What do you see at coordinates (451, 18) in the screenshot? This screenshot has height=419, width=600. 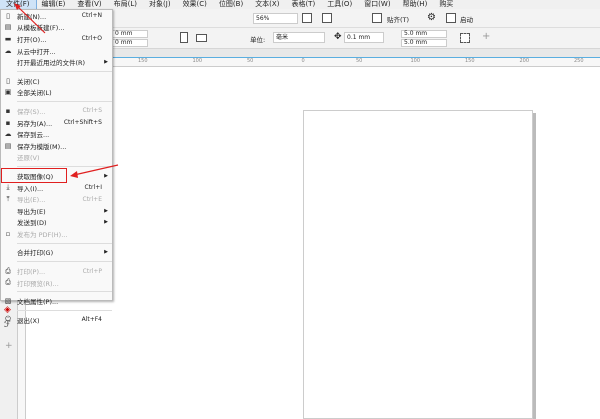 I see `launch-icon` at bounding box center [451, 18].